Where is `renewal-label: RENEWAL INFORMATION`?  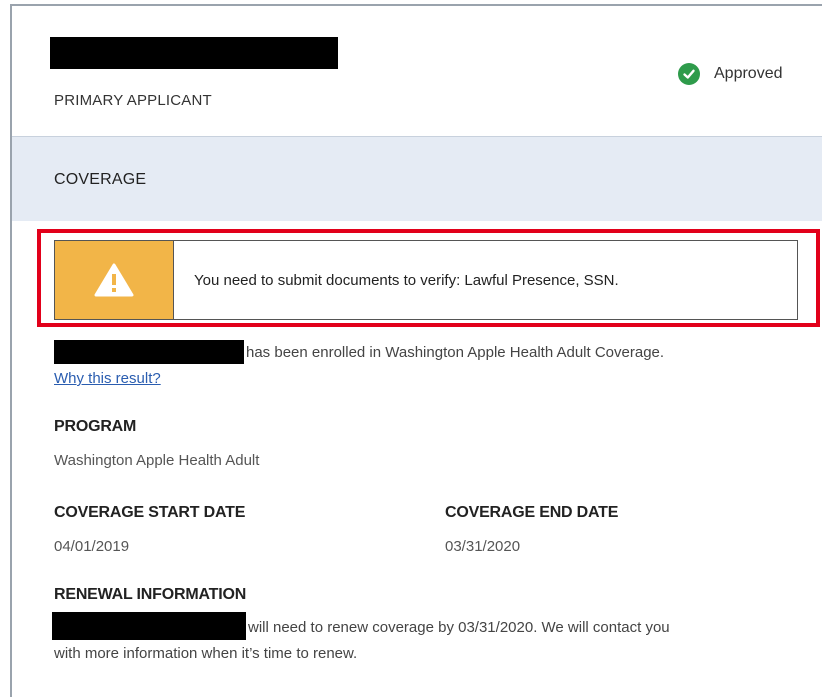 renewal-label: RENEWAL INFORMATION is located at coordinates (150, 594).